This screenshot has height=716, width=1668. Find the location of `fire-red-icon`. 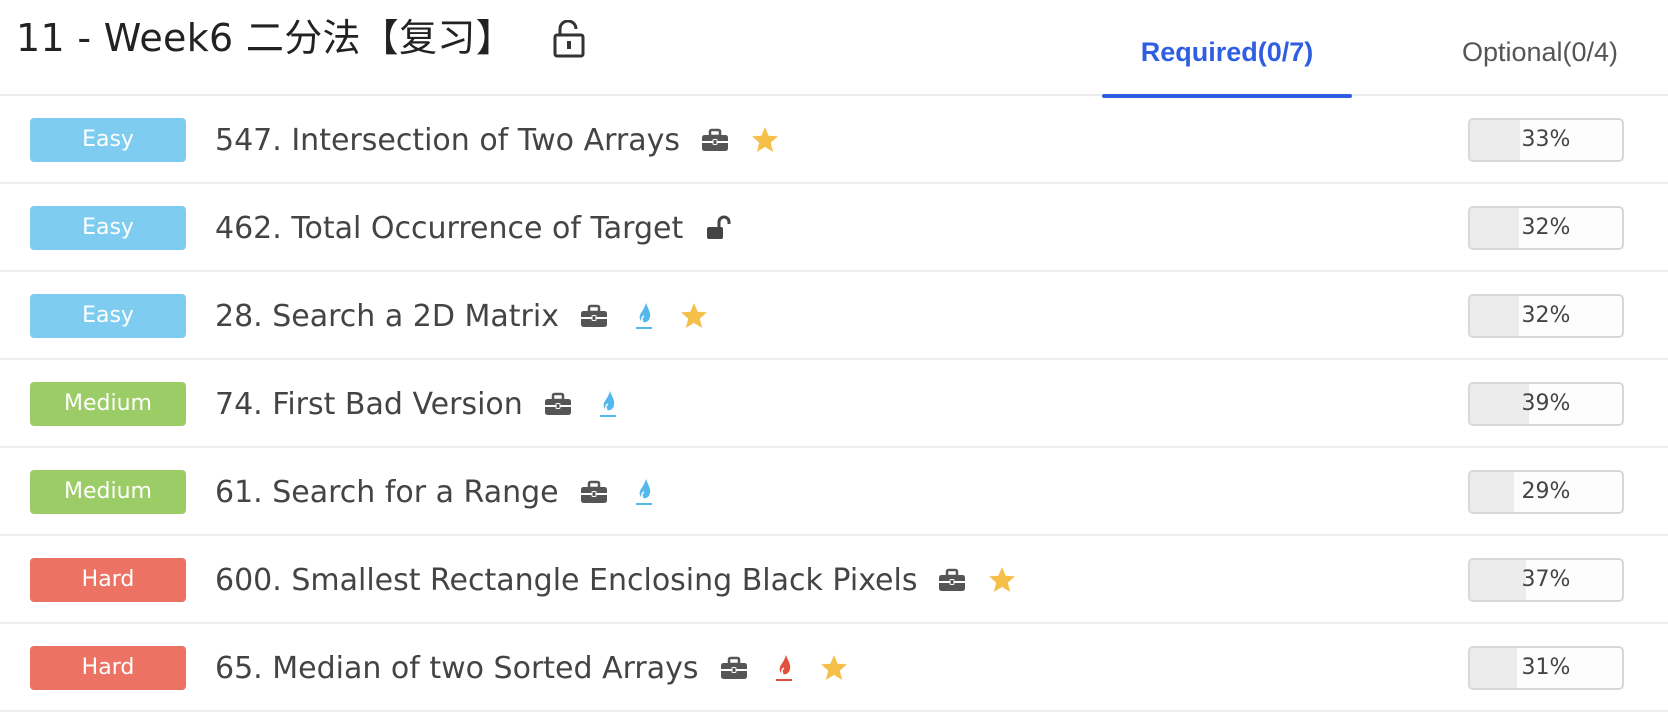

fire-red-icon is located at coordinates (784, 668).